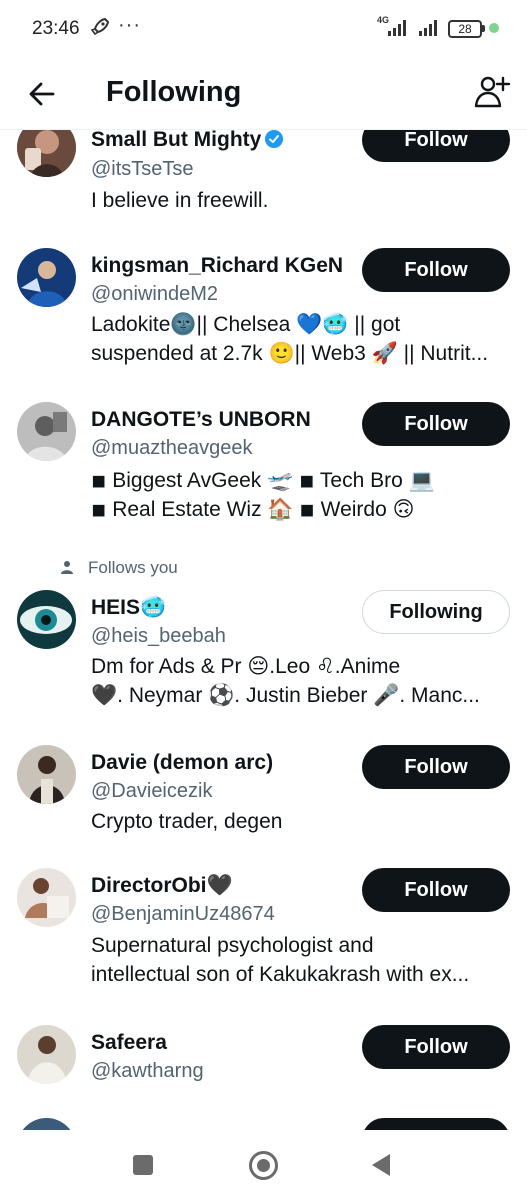 Image resolution: width=527 pixels, height=1200 pixels. I want to click on bio-line: Supernatural psychologist and, so click(232, 945).